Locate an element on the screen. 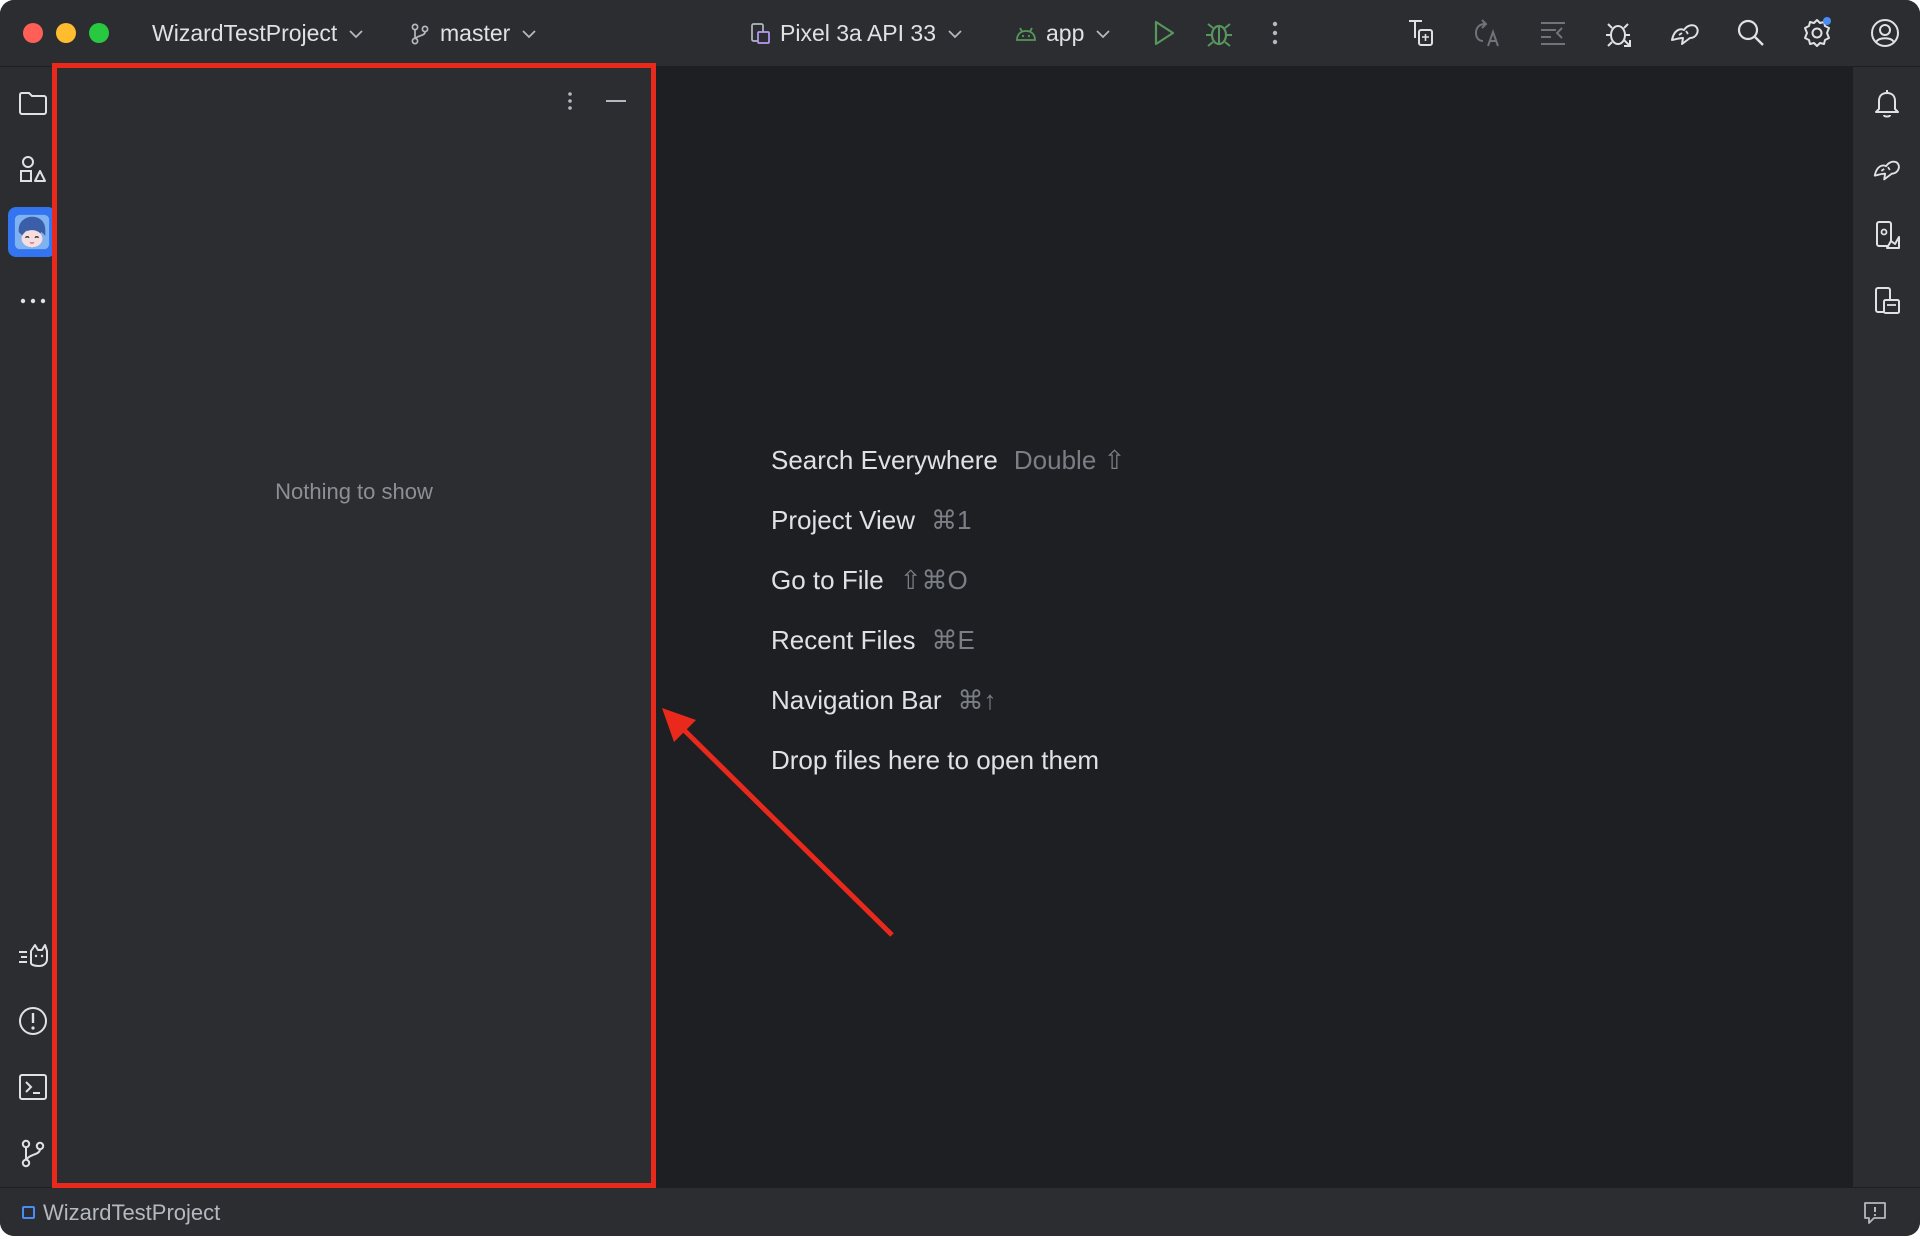 The width and height of the screenshot is (1920, 1236). hint-label: Project View is located at coordinates (843, 519).